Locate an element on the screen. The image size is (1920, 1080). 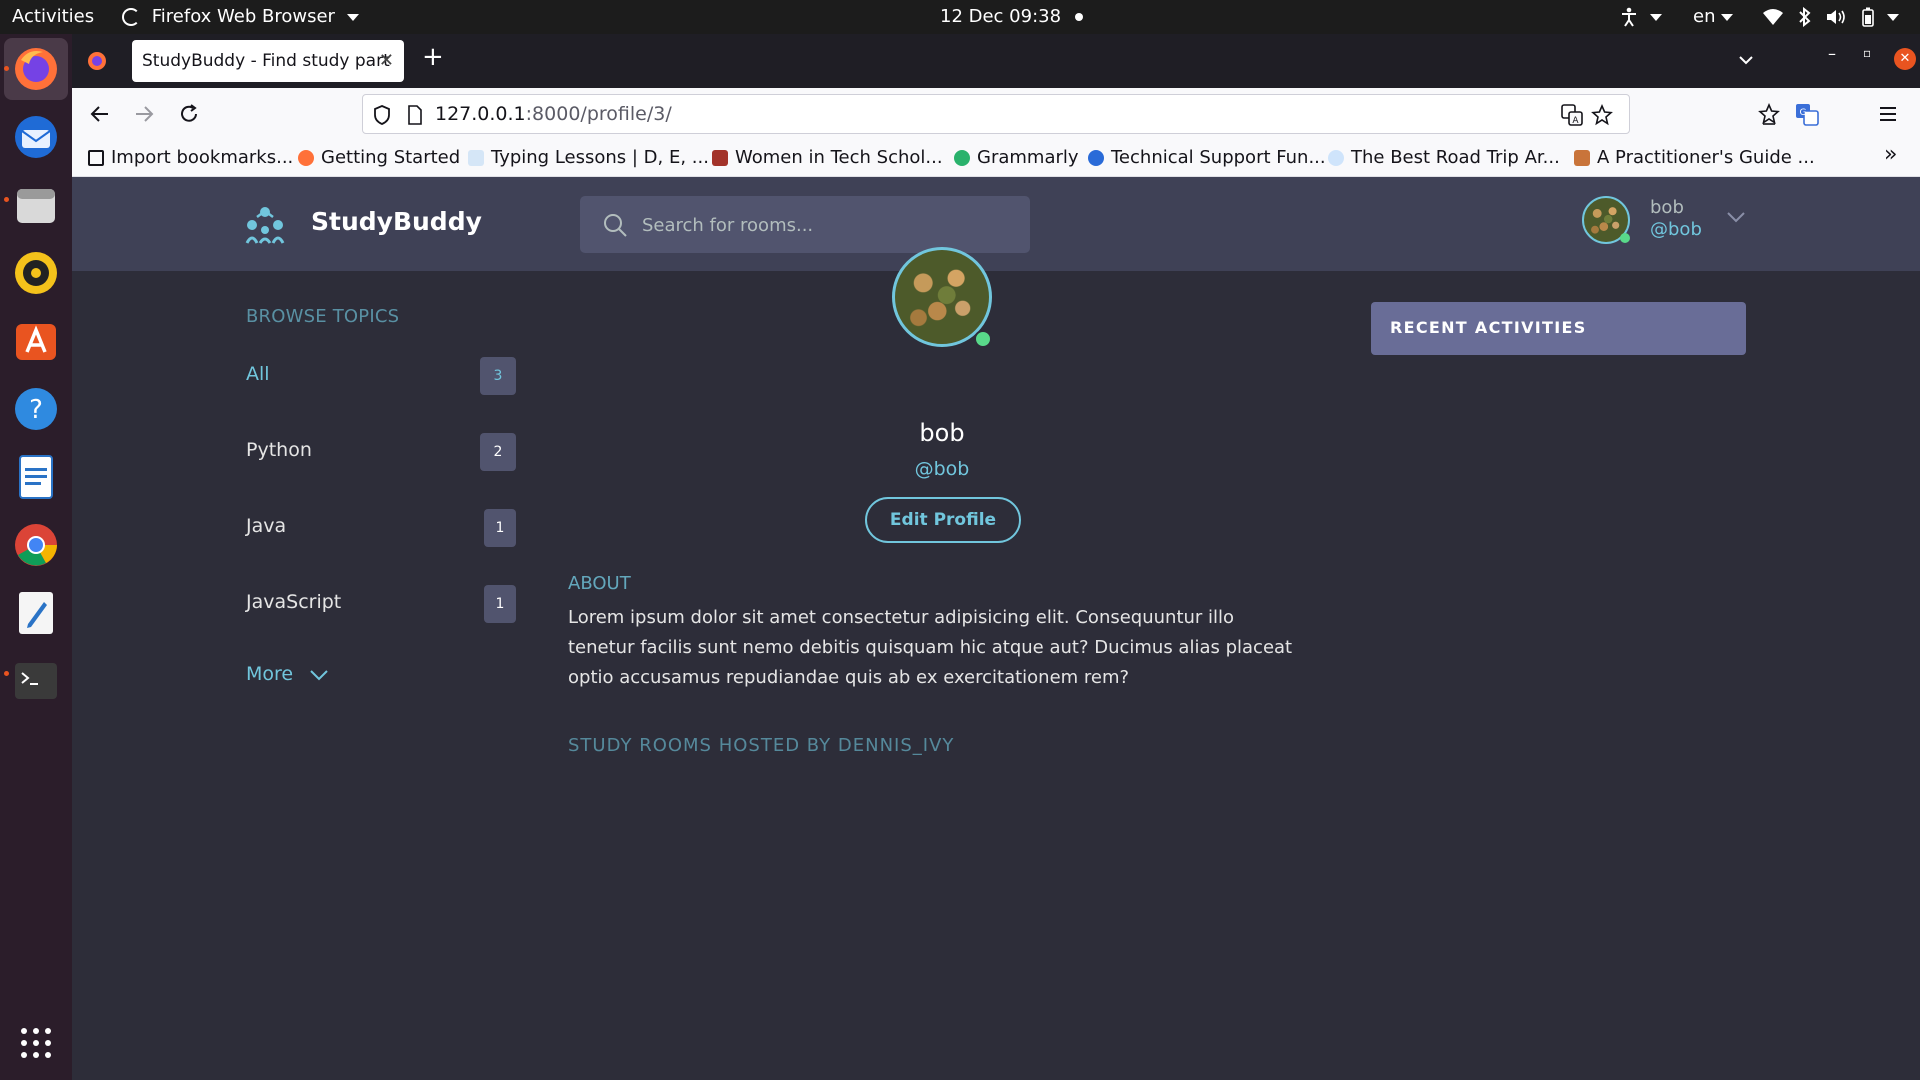
forward-arrow-icon is located at coordinates (144, 114).